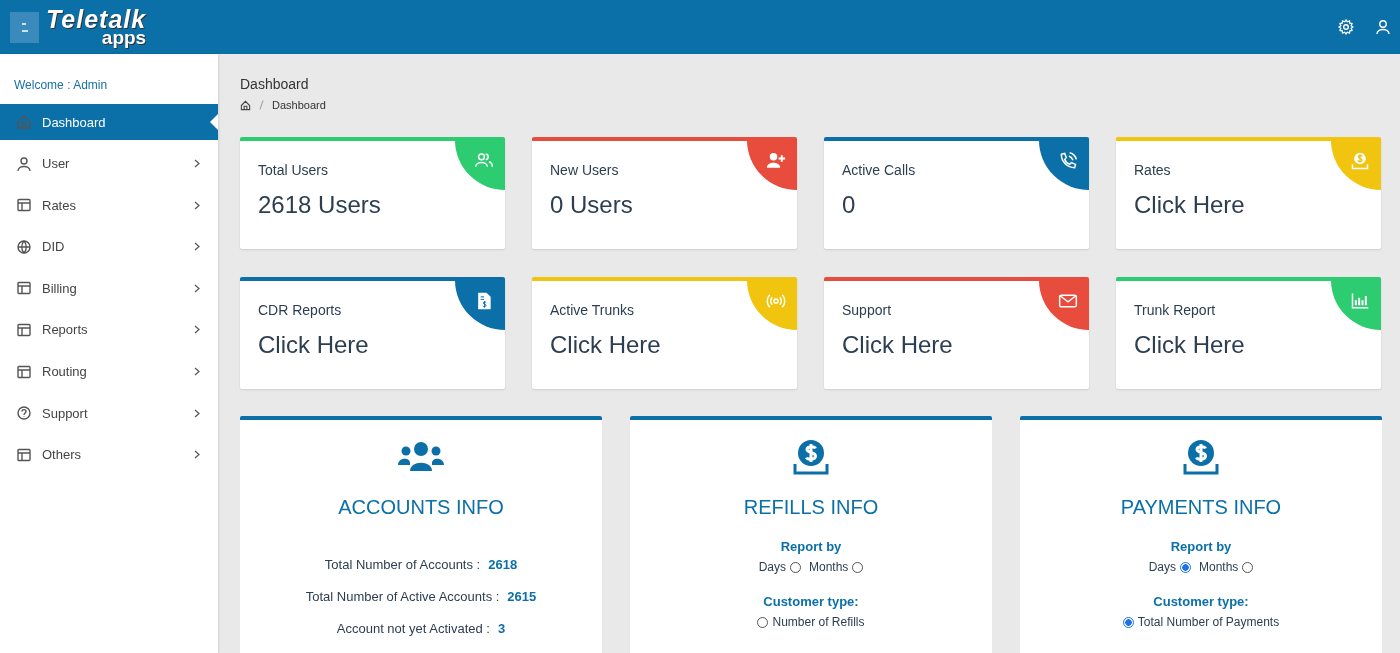 This screenshot has width=1400, height=653. What do you see at coordinates (402, 564) in the screenshot?
I see `stat-label: Total Number of Accounts :` at bounding box center [402, 564].